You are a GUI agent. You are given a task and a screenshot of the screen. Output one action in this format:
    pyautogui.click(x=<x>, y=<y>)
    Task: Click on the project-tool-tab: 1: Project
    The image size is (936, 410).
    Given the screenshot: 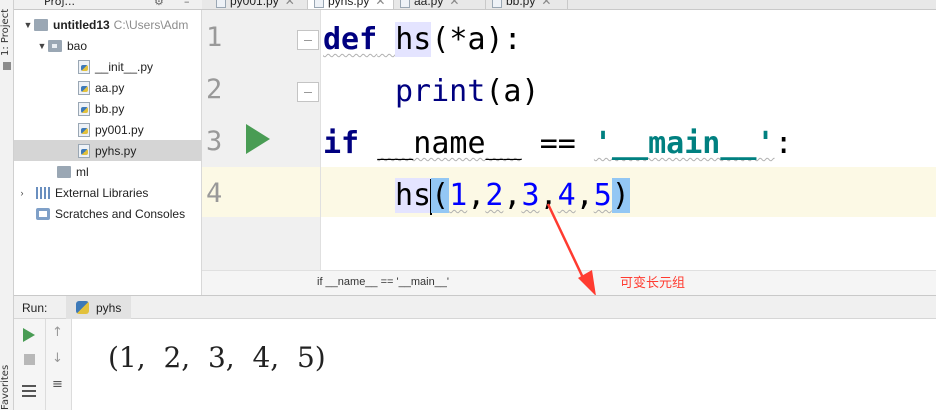 What is the action you would take?
    pyautogui.click(x=7, y=31)
    